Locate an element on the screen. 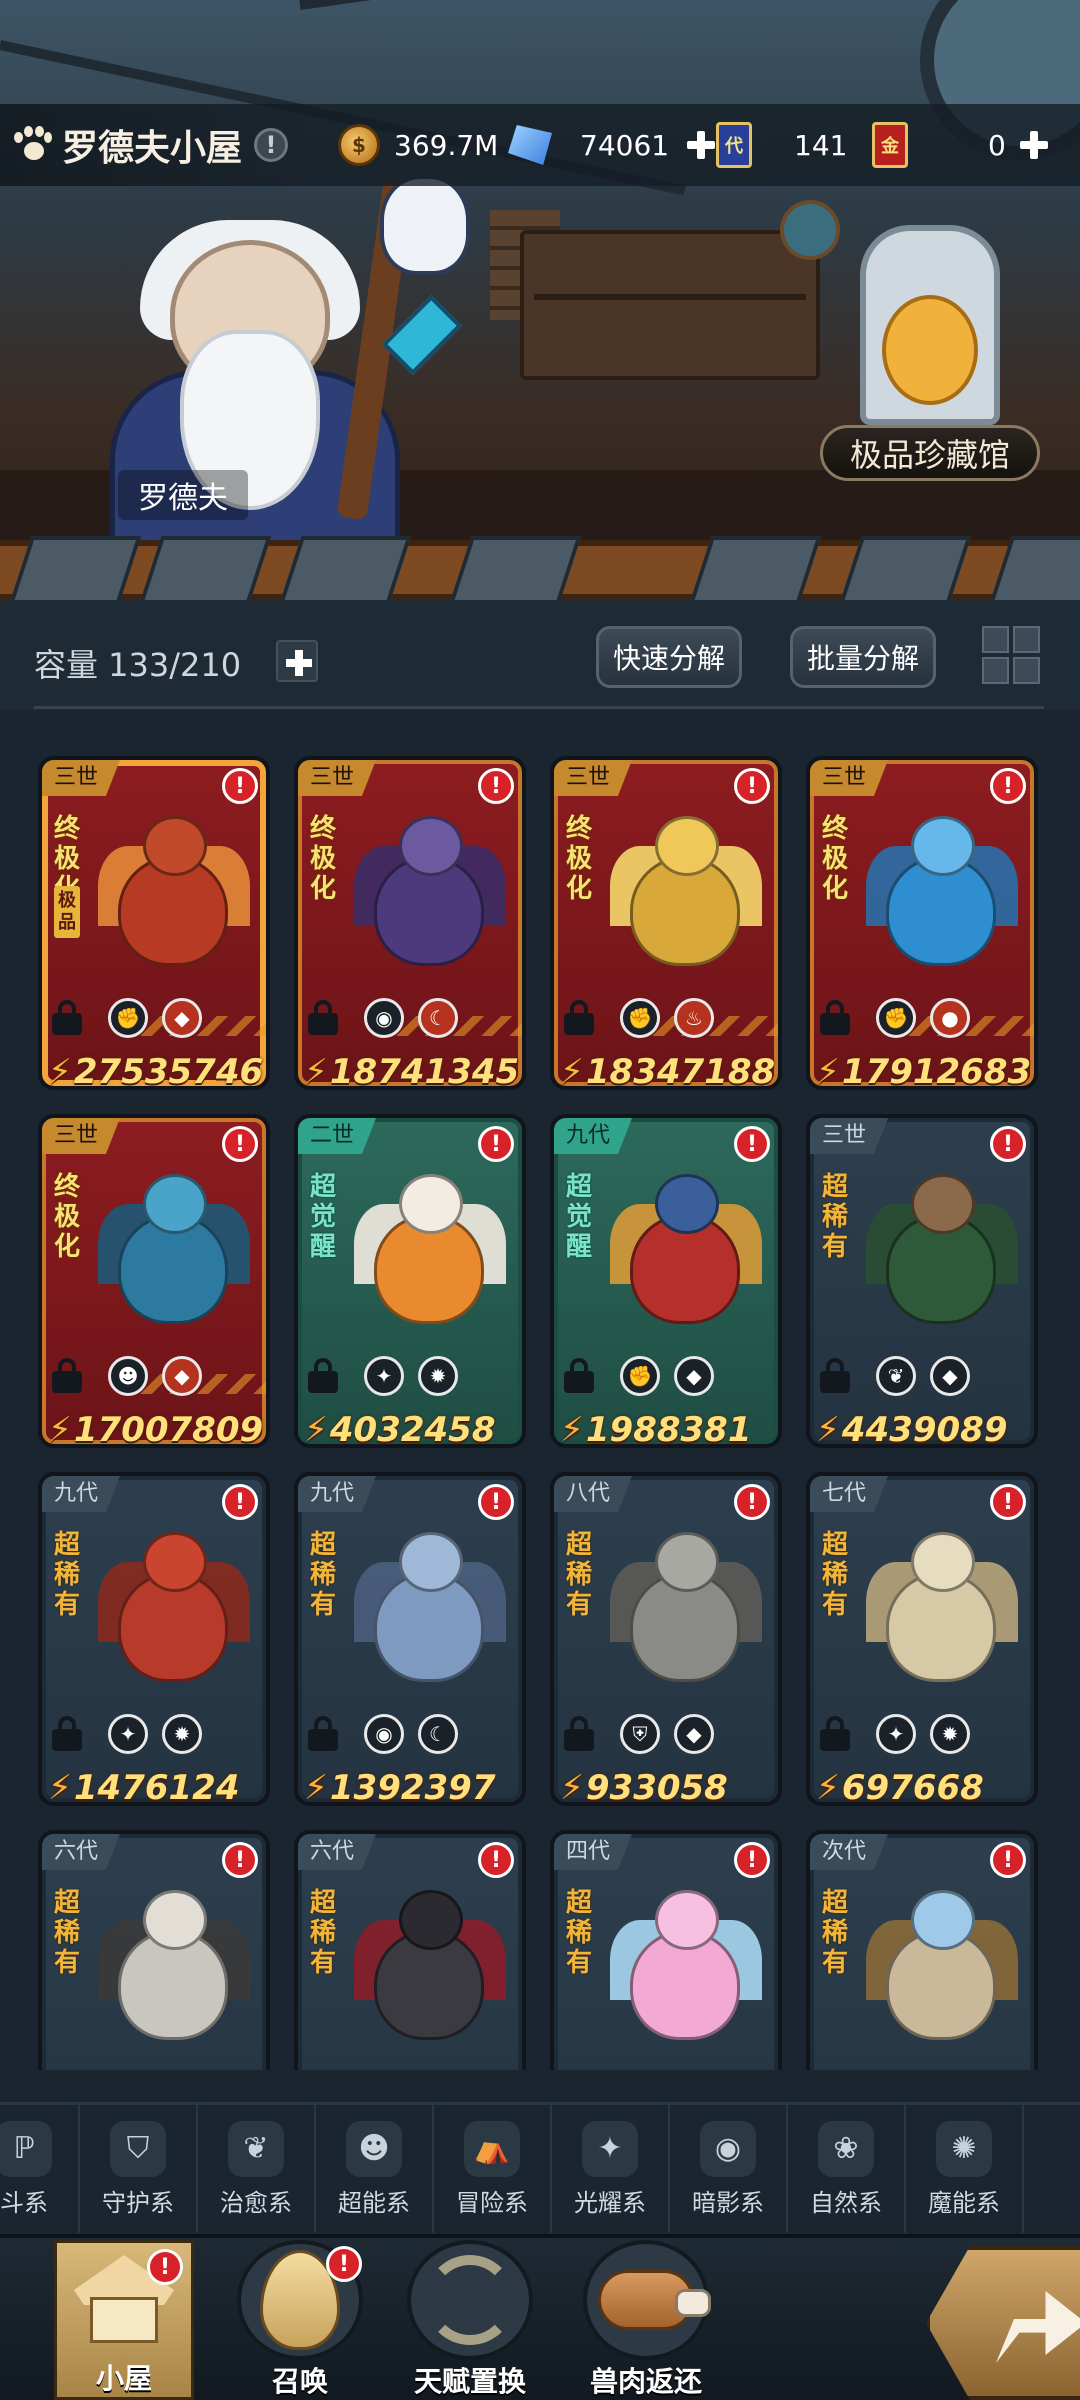 The height and width of the screenshot is (2400, 1080). power-value: ⚡18347188 is located at coordinates (668, 1071).